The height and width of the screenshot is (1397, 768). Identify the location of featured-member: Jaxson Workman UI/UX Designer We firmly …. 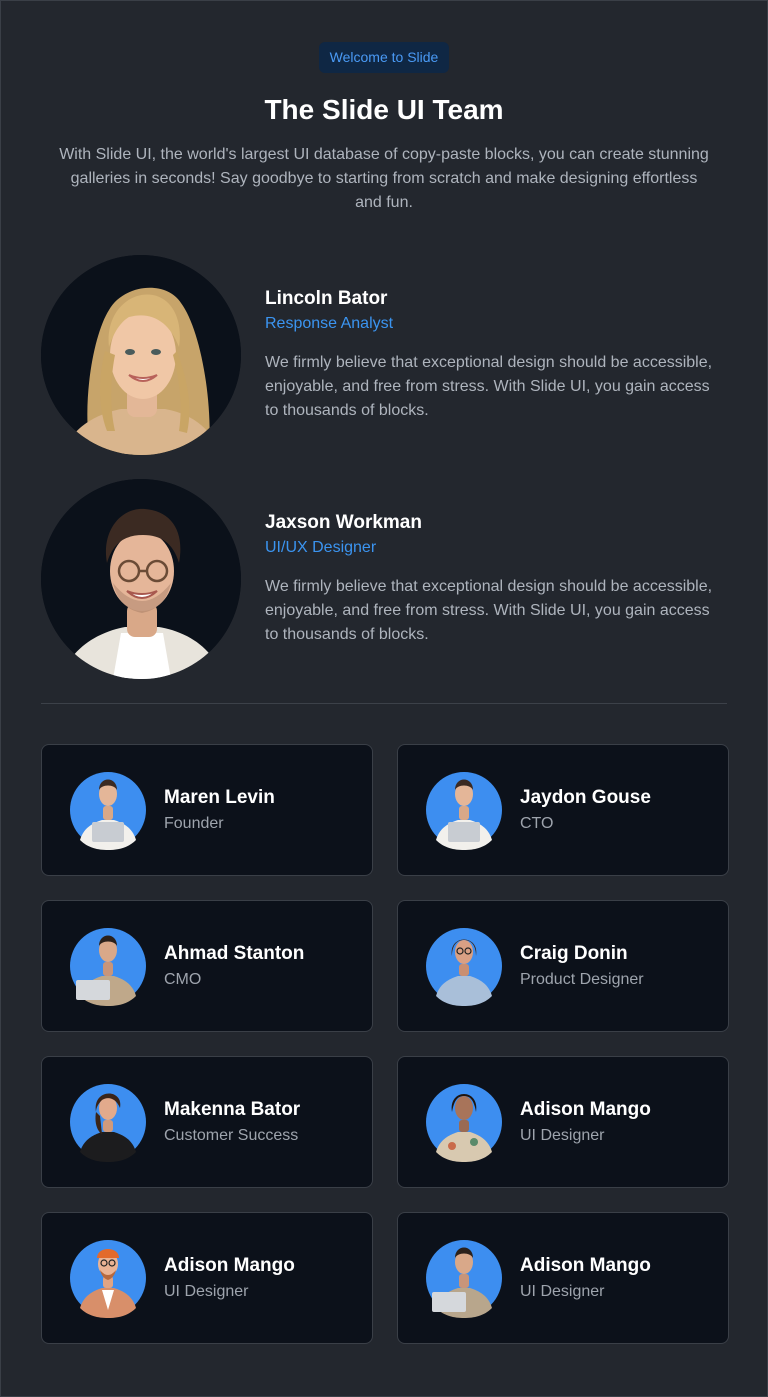
(384, 579).